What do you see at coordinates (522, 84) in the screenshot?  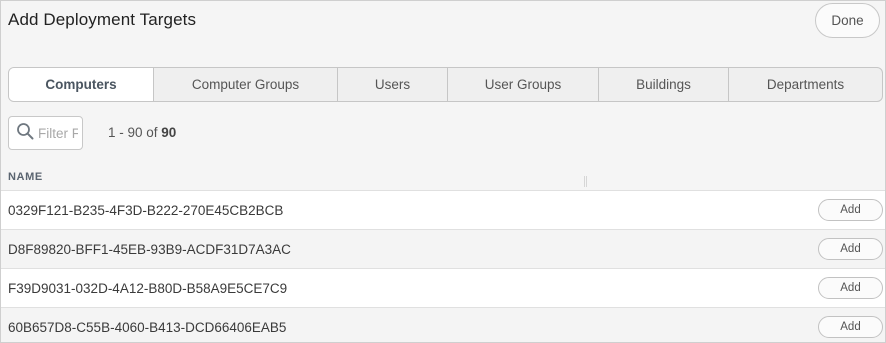 I see `tab-user-groups: User Groups` at bounding box center [522, 84].